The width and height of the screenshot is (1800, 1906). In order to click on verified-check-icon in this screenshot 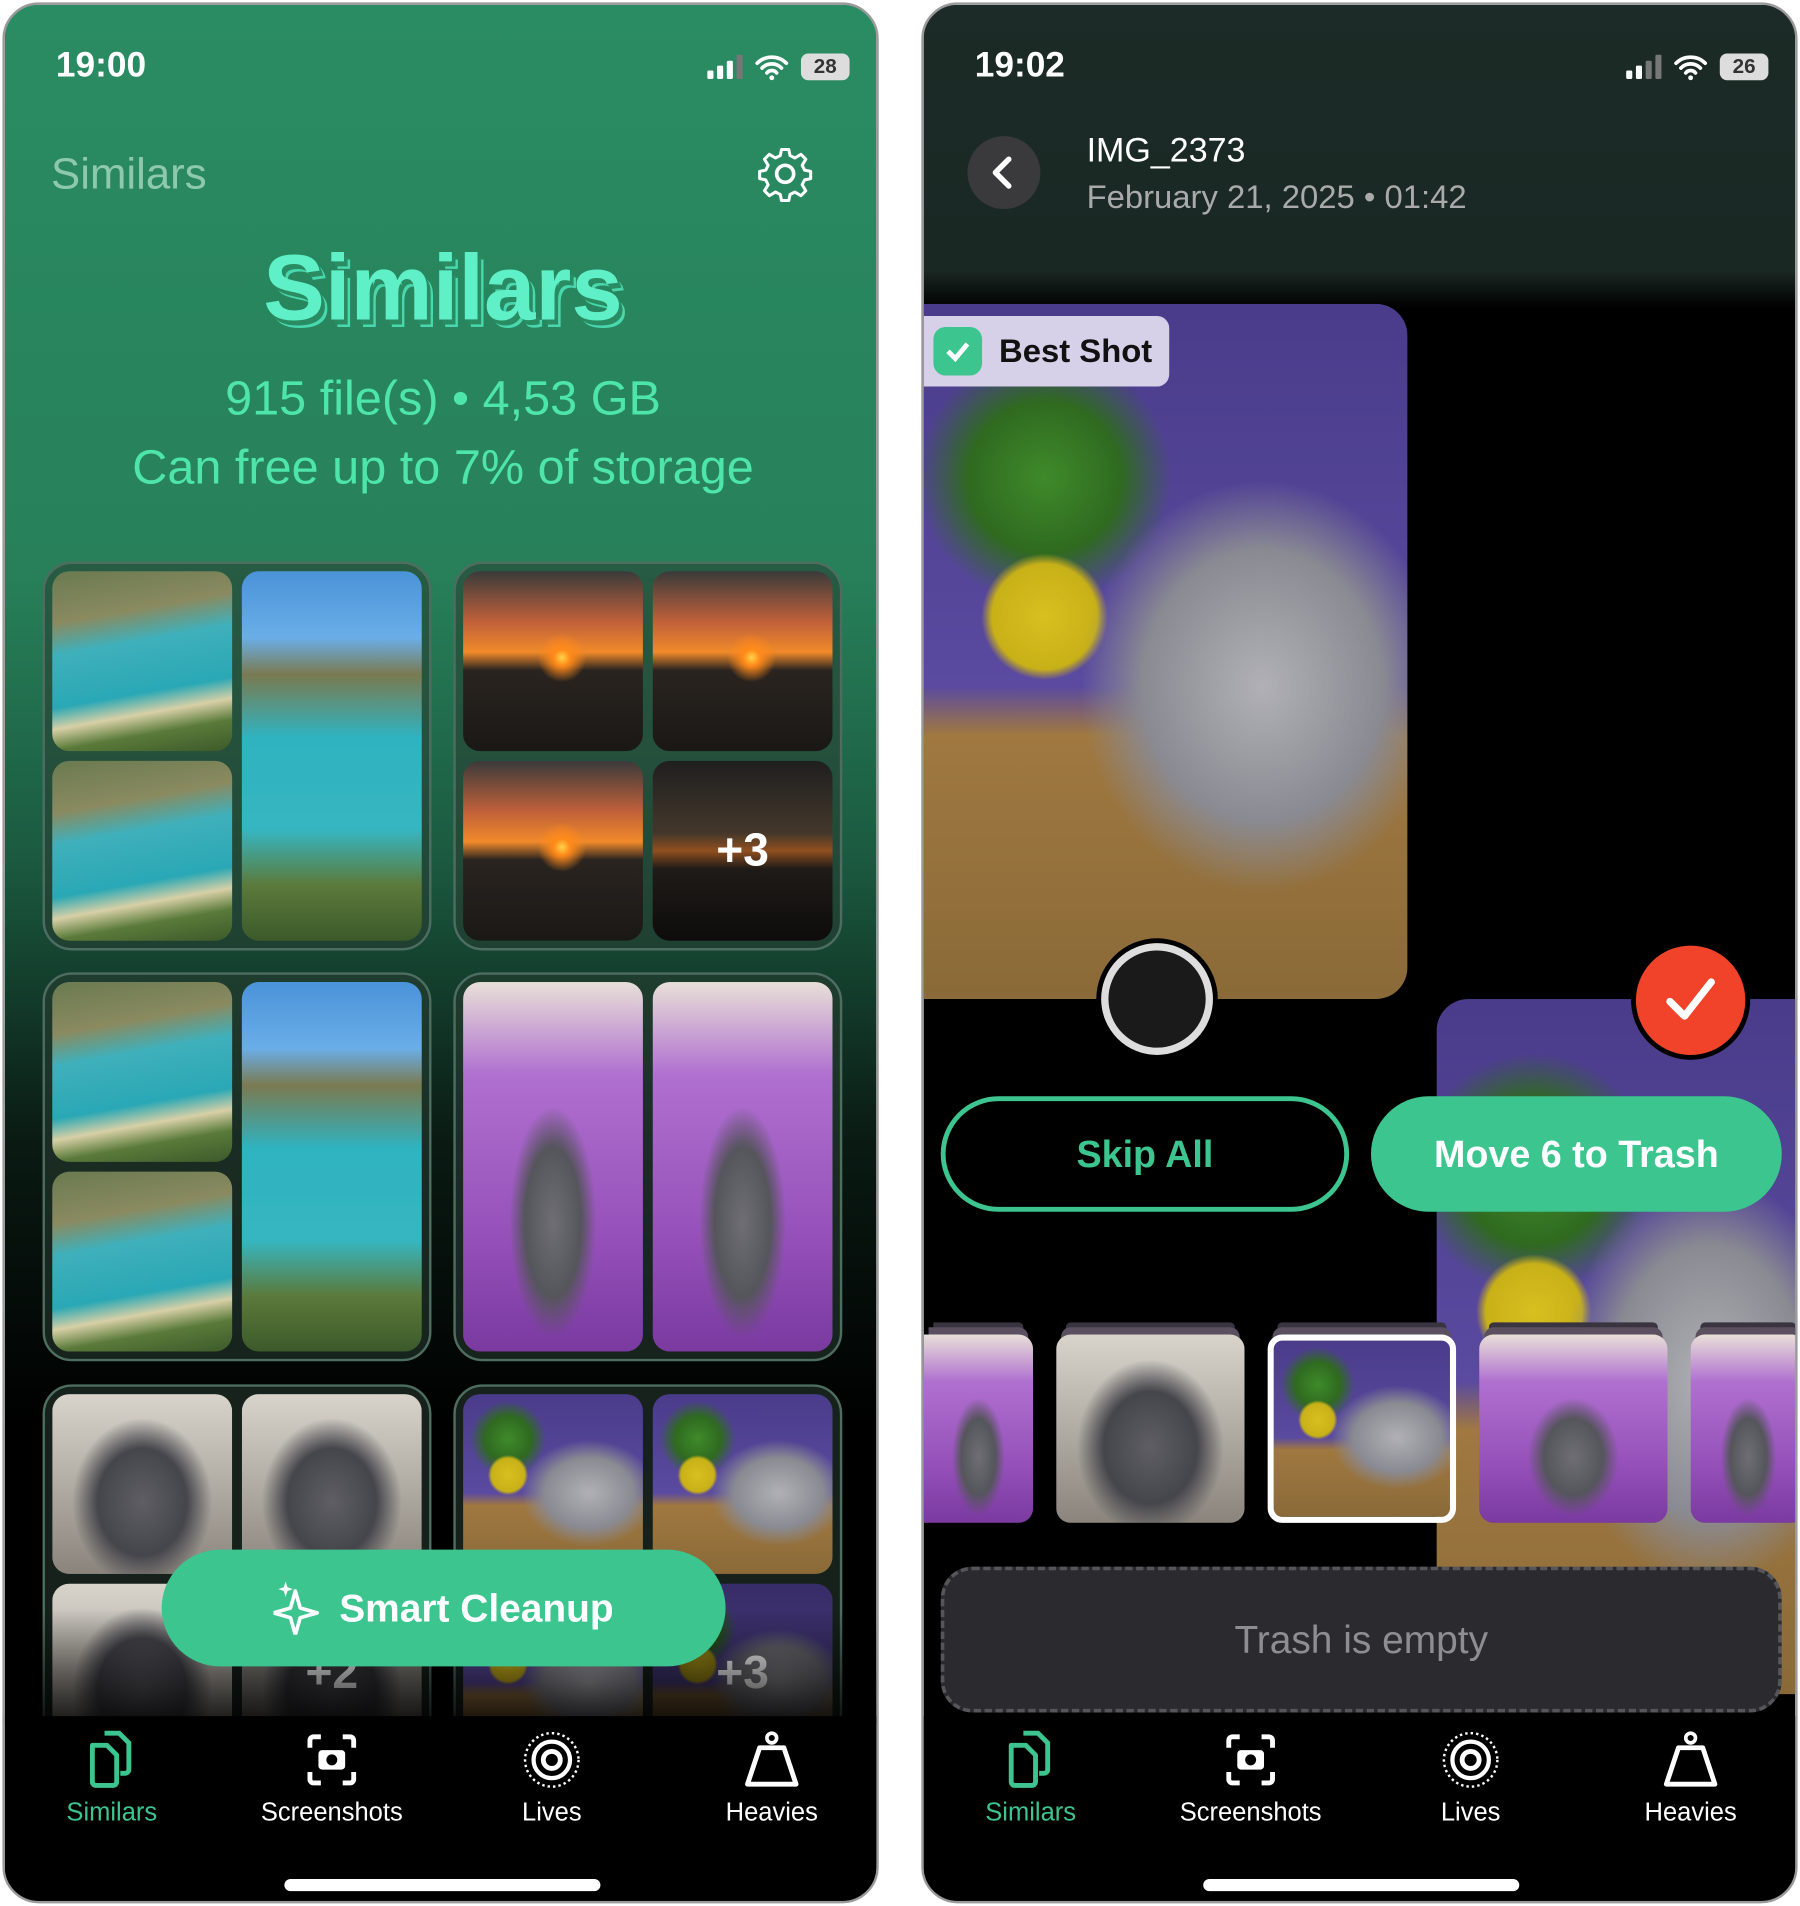, I will do `click(958, 351)`.